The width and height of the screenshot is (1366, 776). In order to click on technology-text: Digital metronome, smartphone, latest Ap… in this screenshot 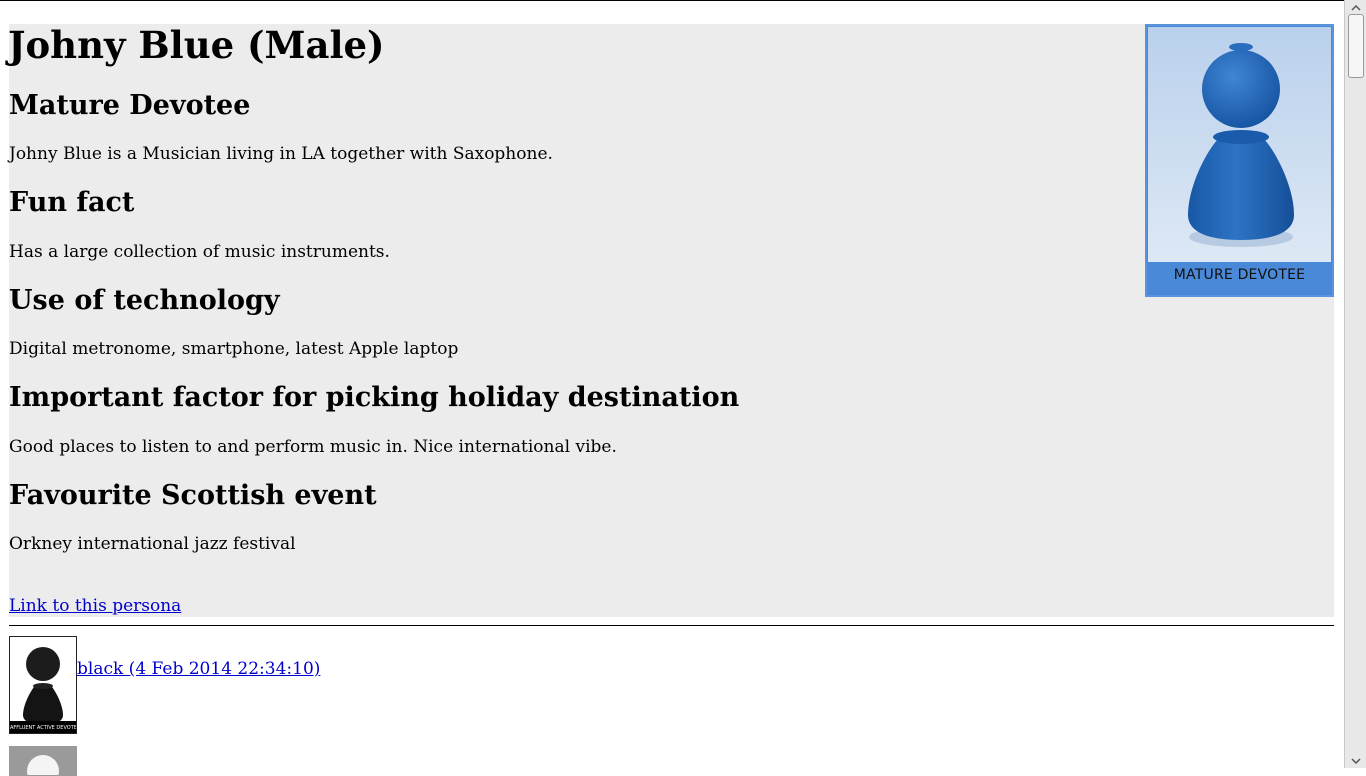, I will do `click(234, 349)`.